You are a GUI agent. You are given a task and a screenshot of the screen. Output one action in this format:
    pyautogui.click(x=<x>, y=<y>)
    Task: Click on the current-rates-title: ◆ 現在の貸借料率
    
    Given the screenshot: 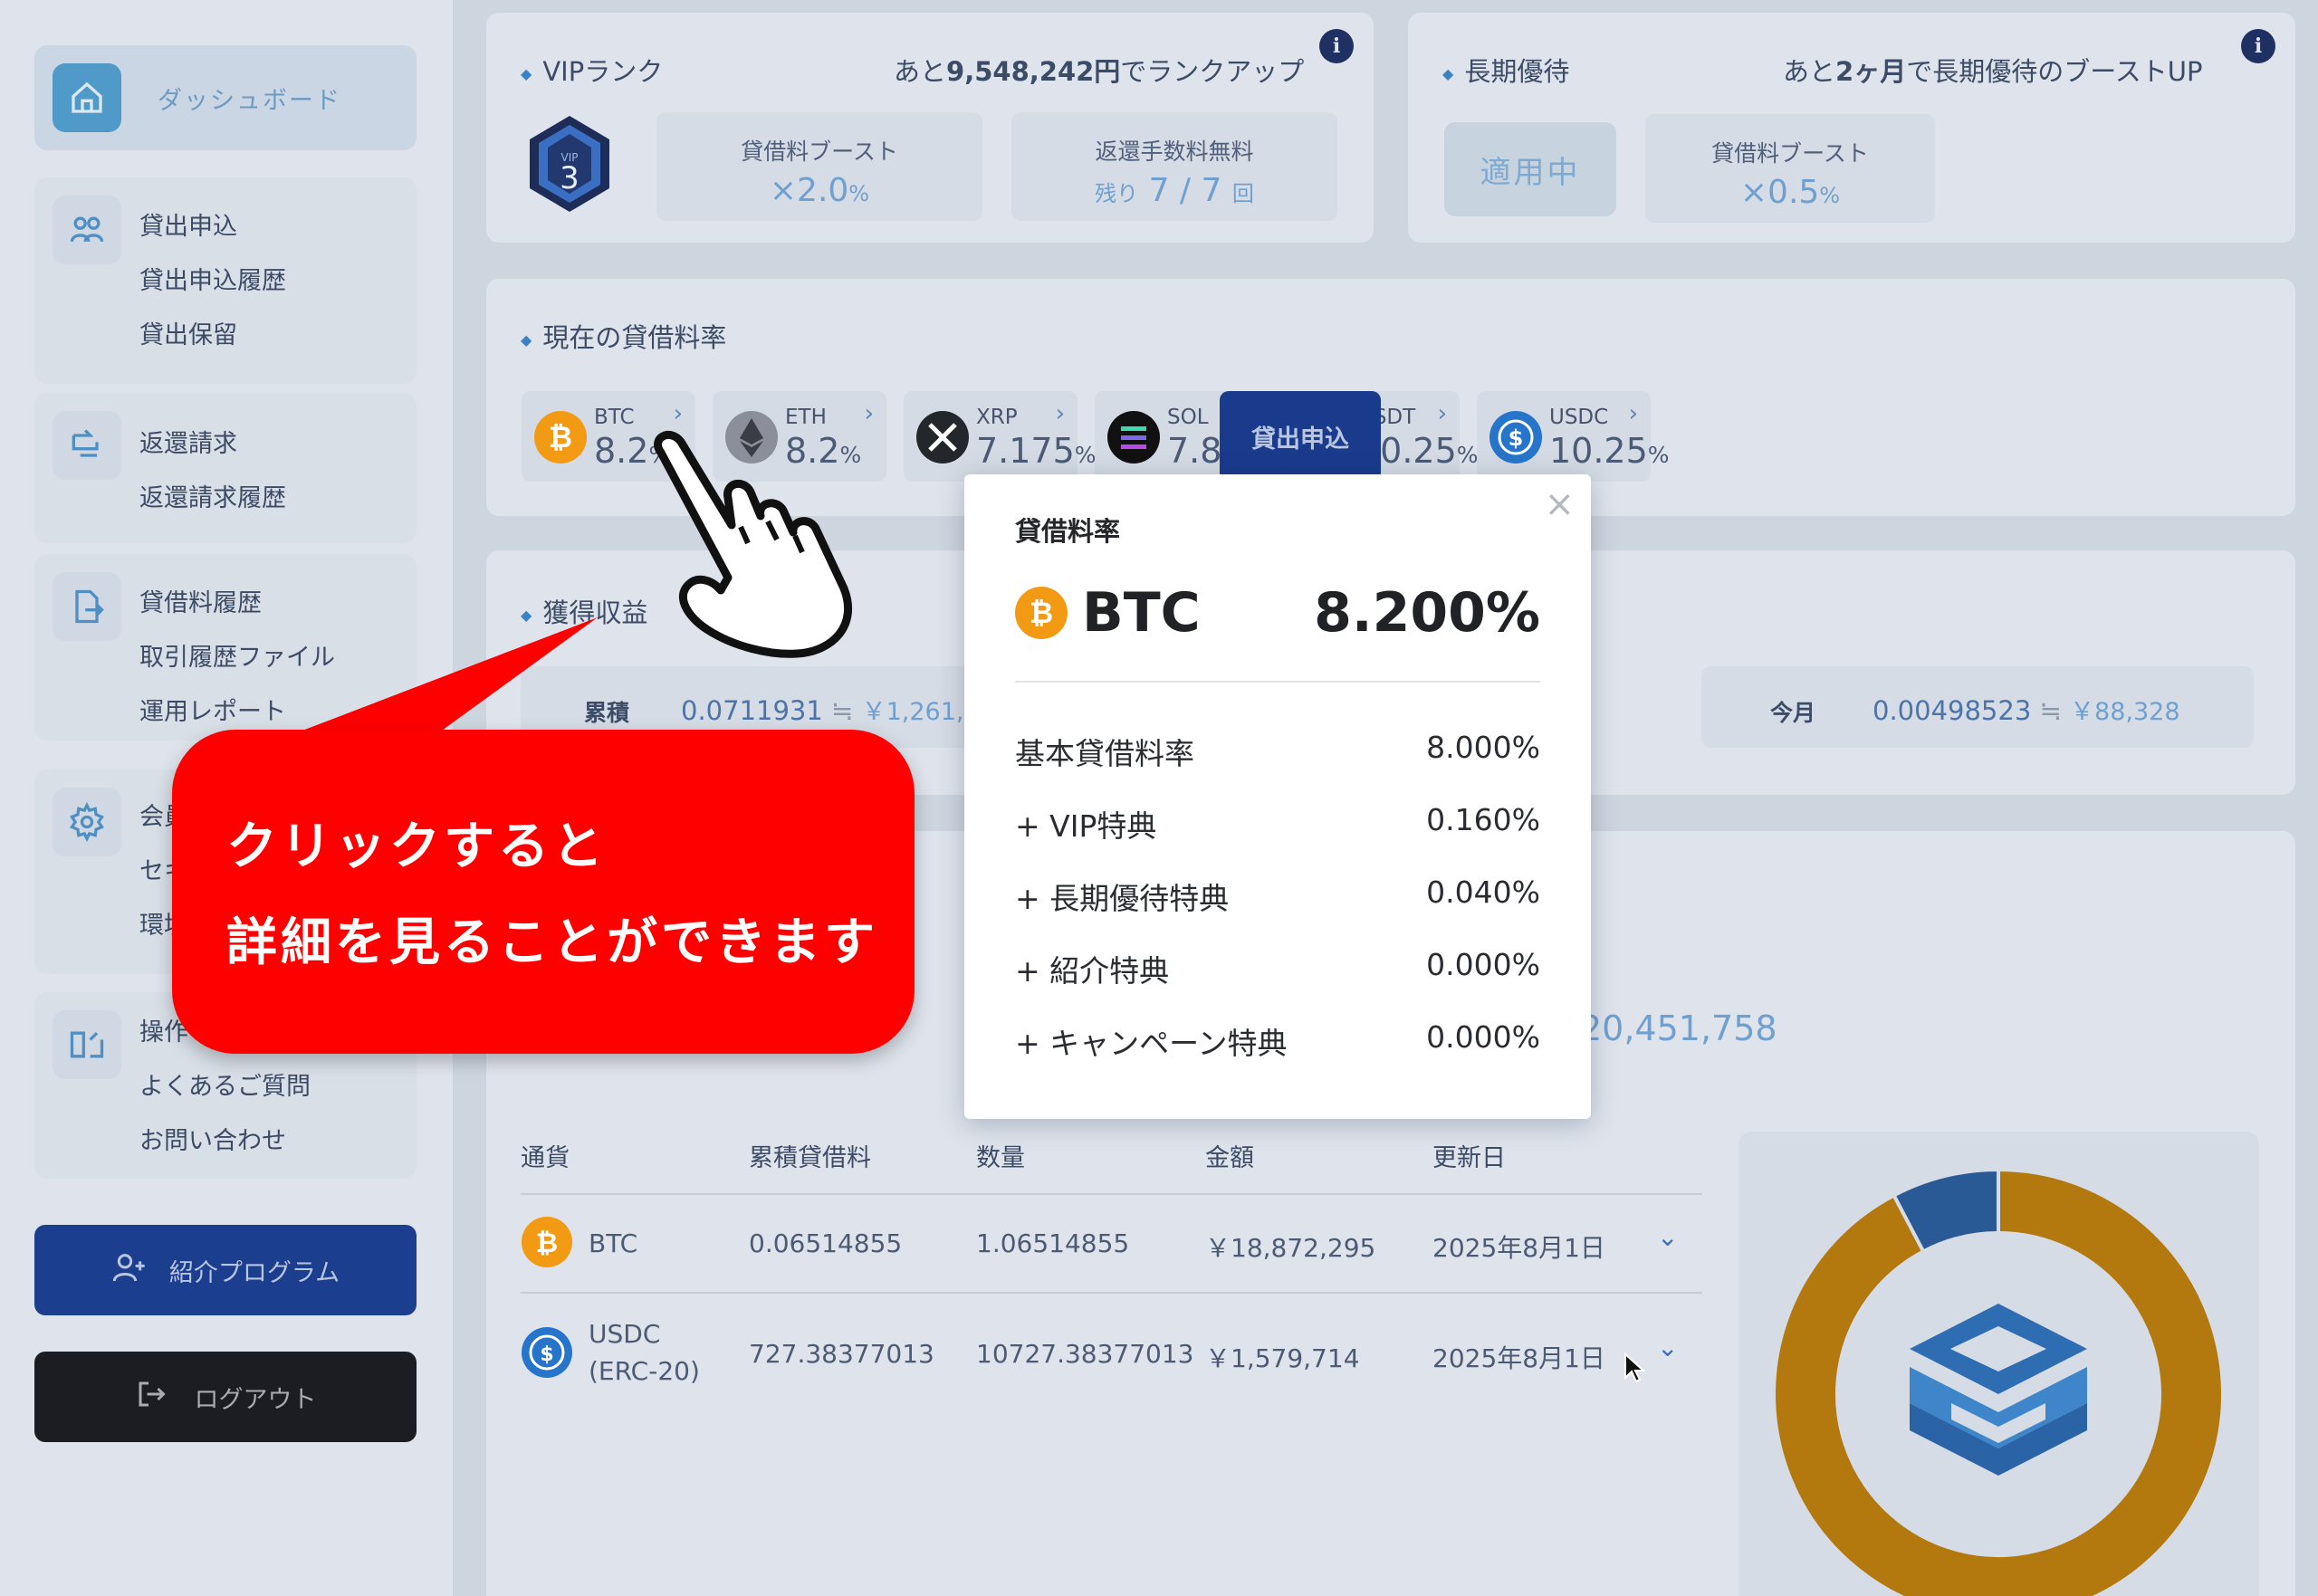 What is the action you would take?
    pyautogui.click(x=624, y=337)
    